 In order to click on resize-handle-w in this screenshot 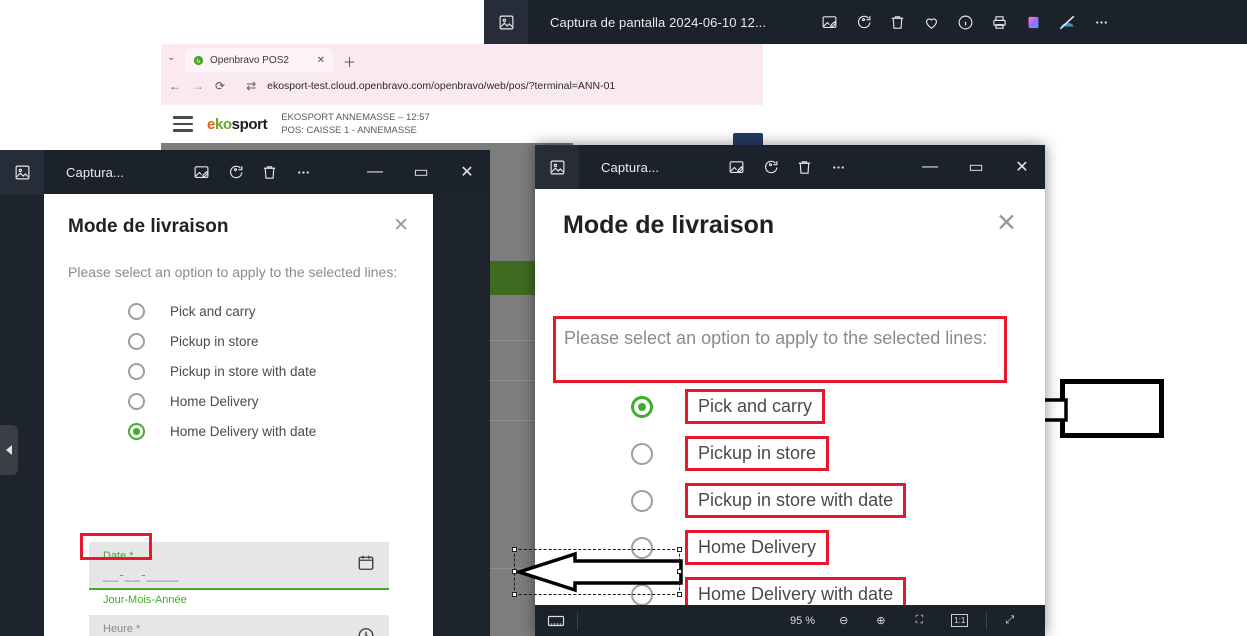, I will do `click(514, 571)`.